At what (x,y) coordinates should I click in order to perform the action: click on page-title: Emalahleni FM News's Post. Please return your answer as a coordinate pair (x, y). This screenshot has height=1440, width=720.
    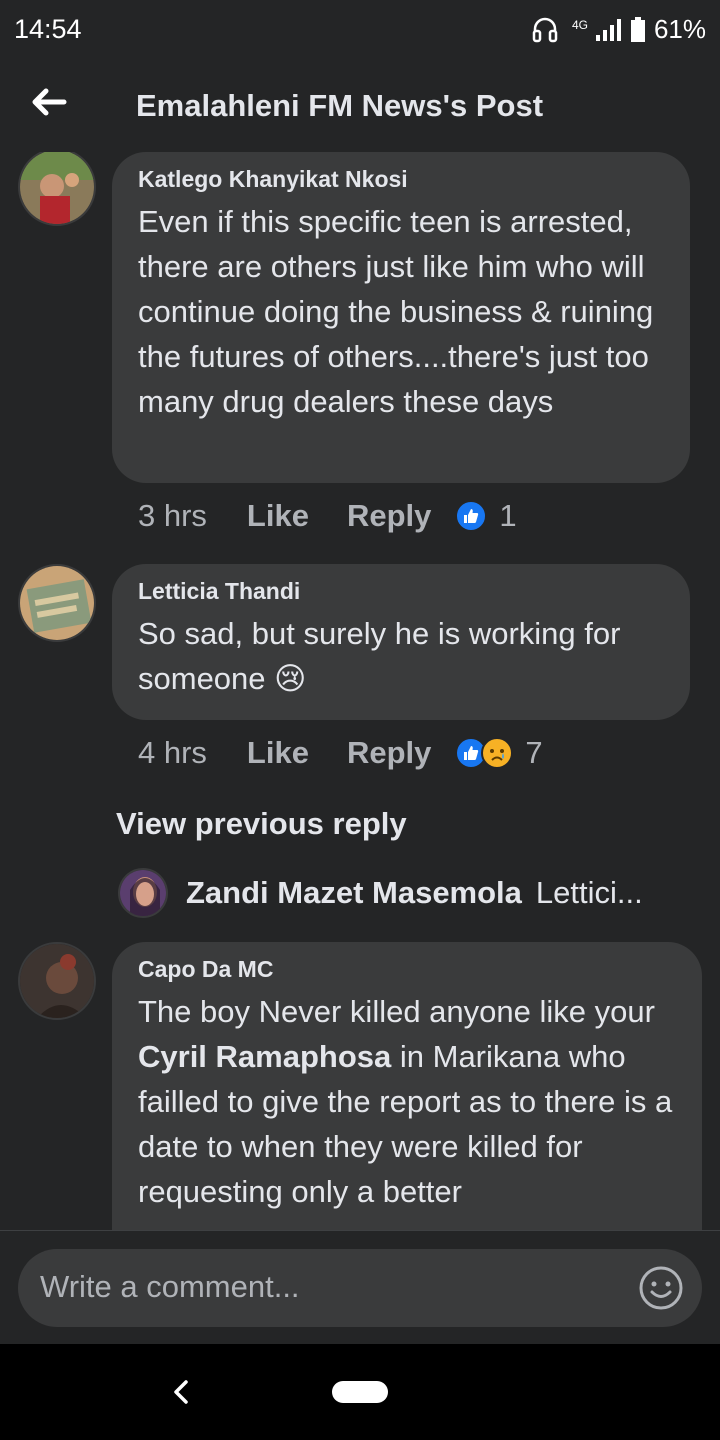
    Looking at the image, I should click on (340, 105).